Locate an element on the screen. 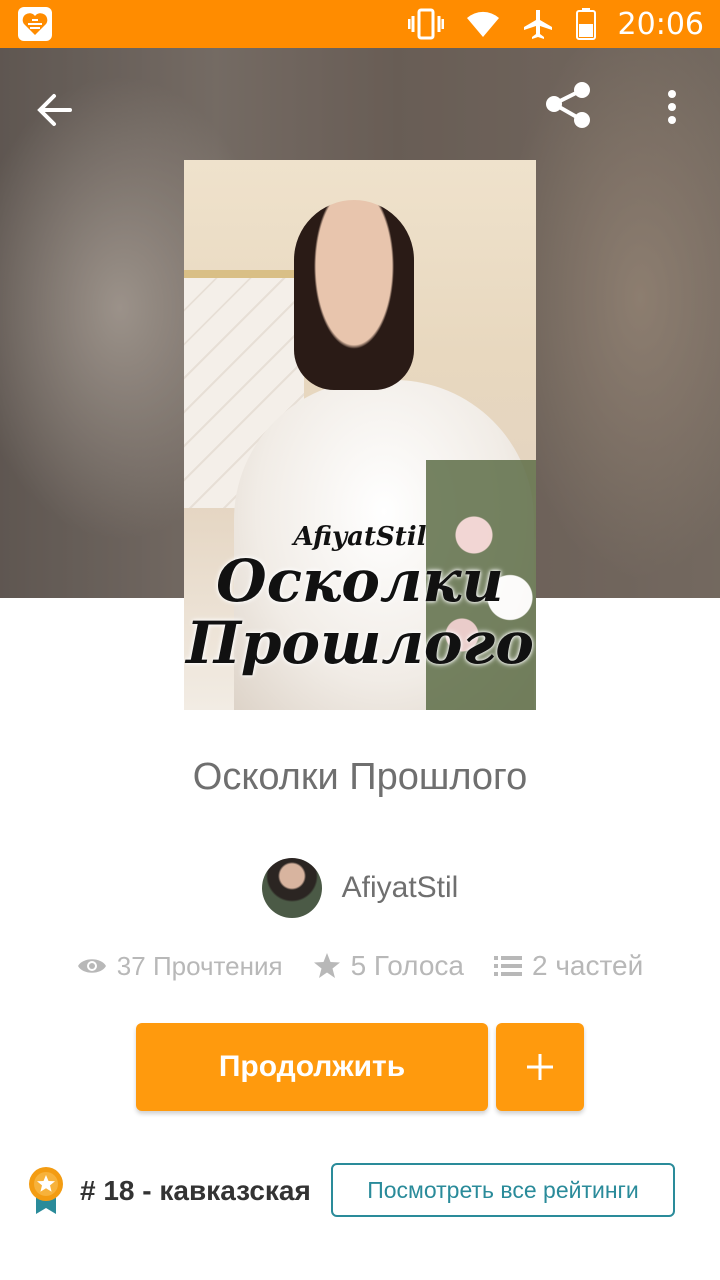 This screenshot has width=720, height=1280. cover-title-line1: Осколки is located at coordinates (360, 581).